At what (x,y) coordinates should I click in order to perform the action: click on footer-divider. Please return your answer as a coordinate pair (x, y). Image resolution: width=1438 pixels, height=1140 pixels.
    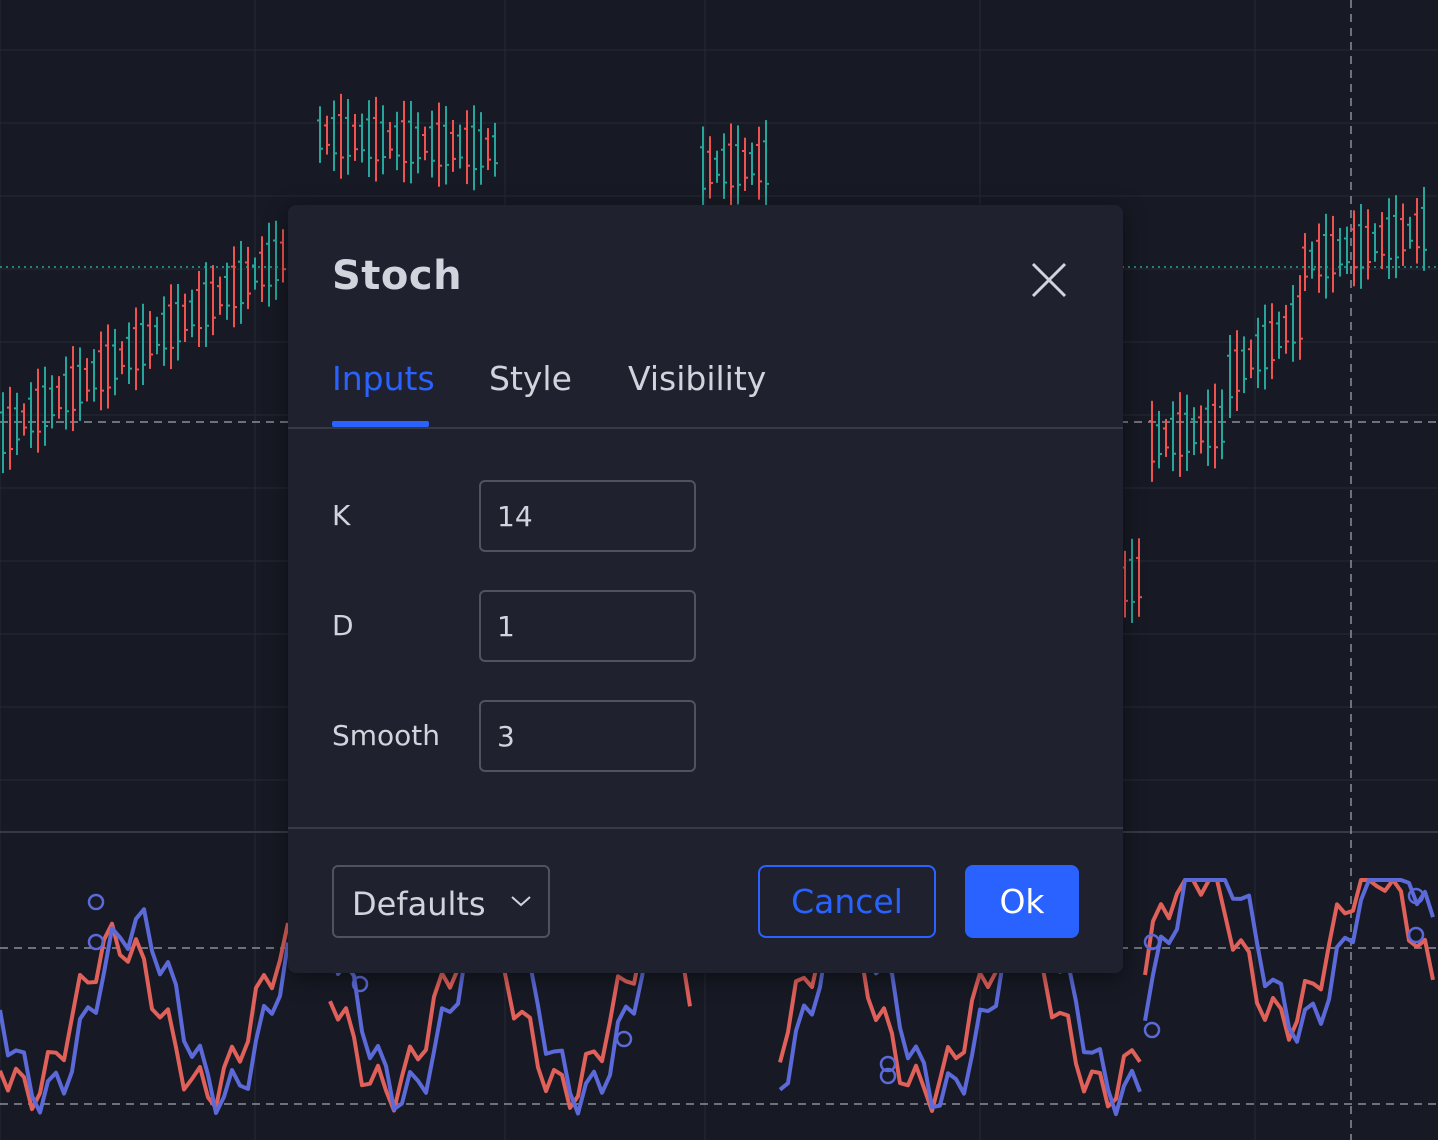
    Looking at the image, I should click on (705, 828).